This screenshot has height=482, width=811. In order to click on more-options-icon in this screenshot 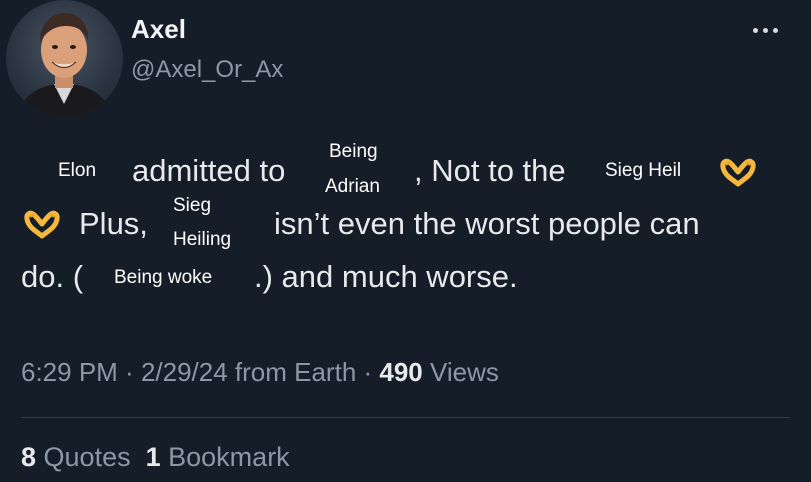, I will do `click(770, 30)`.